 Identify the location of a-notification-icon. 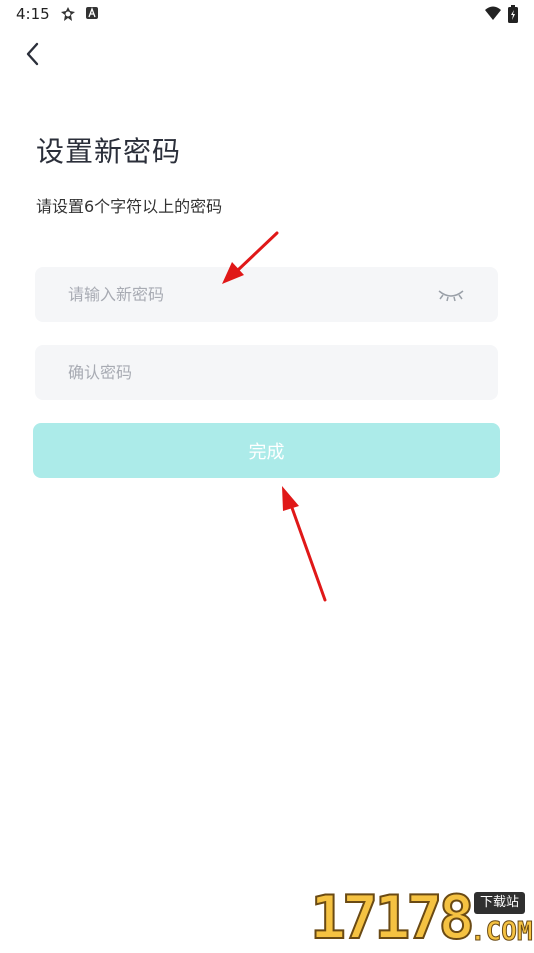
(92, 13).